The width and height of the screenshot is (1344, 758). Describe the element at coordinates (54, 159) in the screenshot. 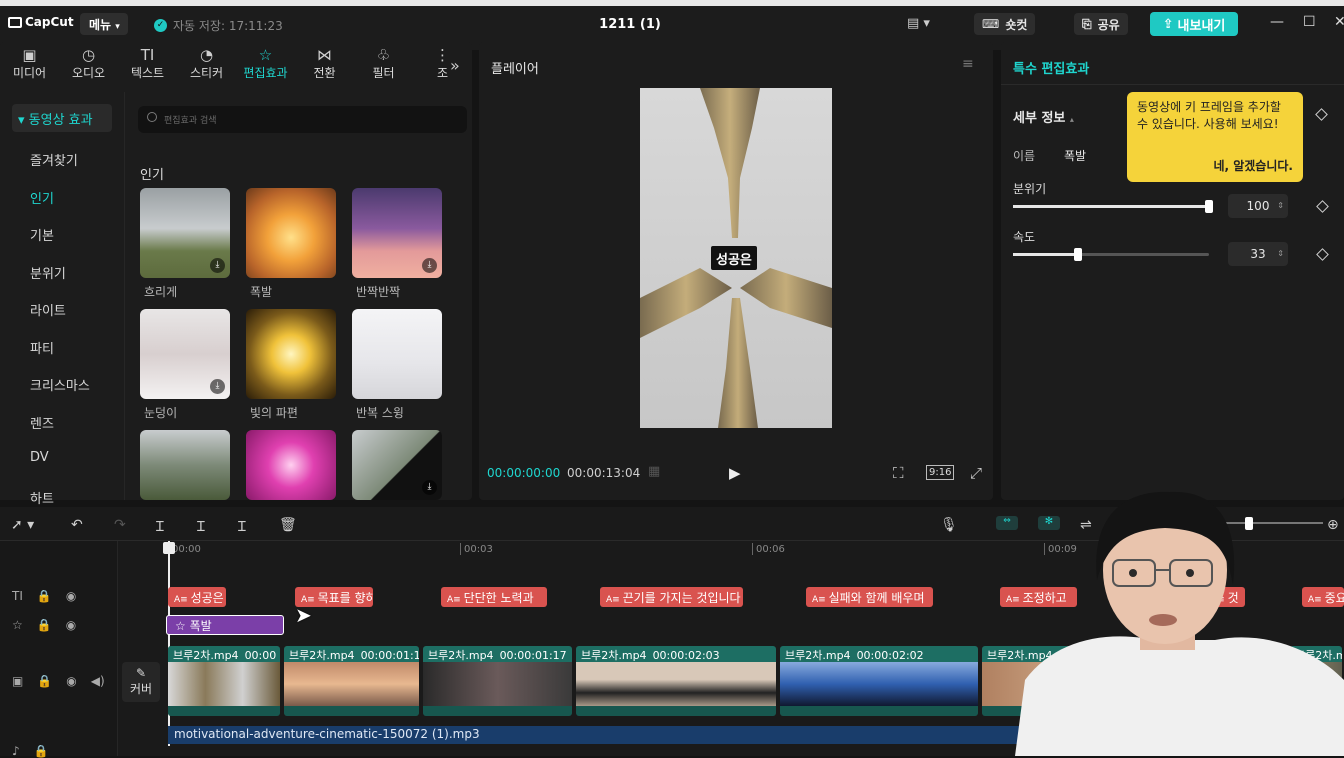

I see `category-item: 즐겨찾기` at that location.